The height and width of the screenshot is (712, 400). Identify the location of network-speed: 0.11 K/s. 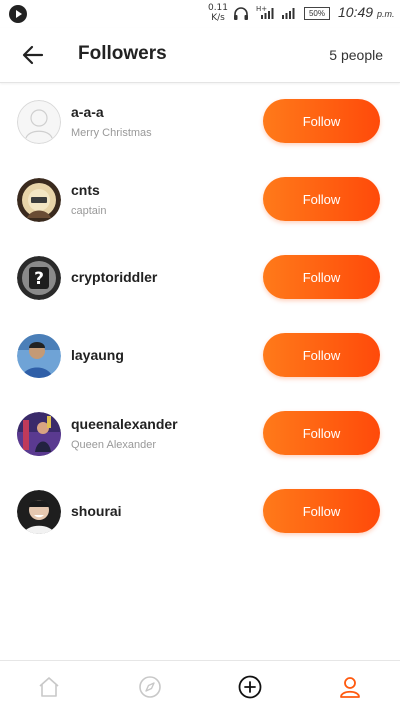
(218, 13).